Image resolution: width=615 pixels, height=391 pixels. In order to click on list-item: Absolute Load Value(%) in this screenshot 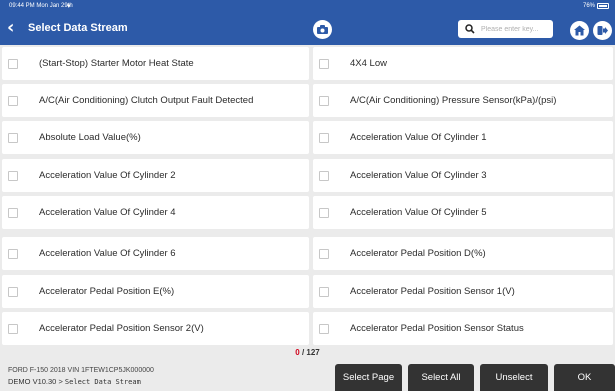, I will do `click(155, 137)`.